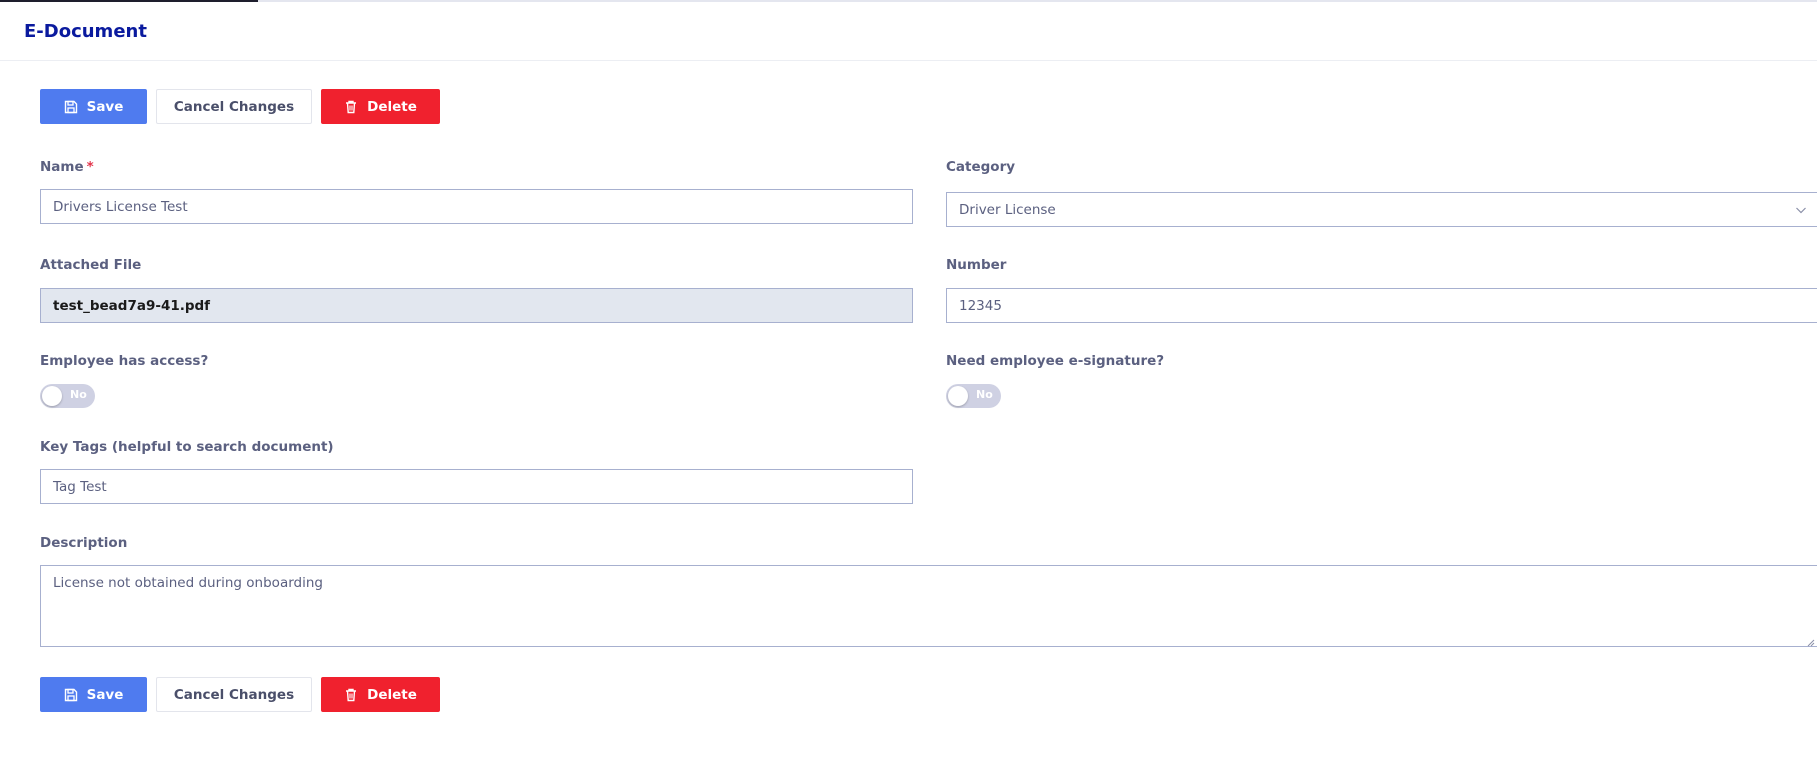  Describe the element at coordinates (981, 167) in the screenshot. I see `category-label: Category` at that location.